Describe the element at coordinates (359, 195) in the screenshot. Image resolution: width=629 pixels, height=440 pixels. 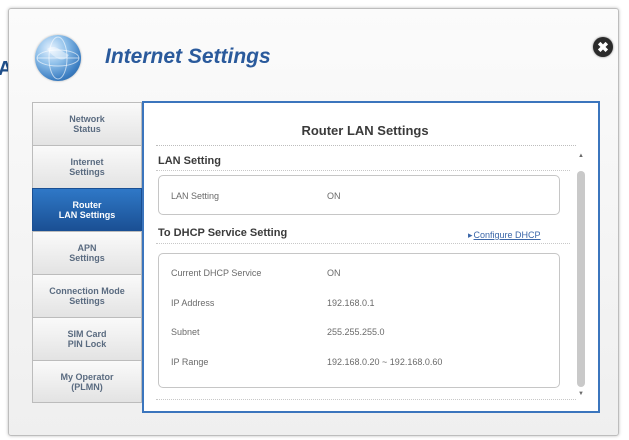
I see `lan-setting-box: LAN Setting ON` at that location.